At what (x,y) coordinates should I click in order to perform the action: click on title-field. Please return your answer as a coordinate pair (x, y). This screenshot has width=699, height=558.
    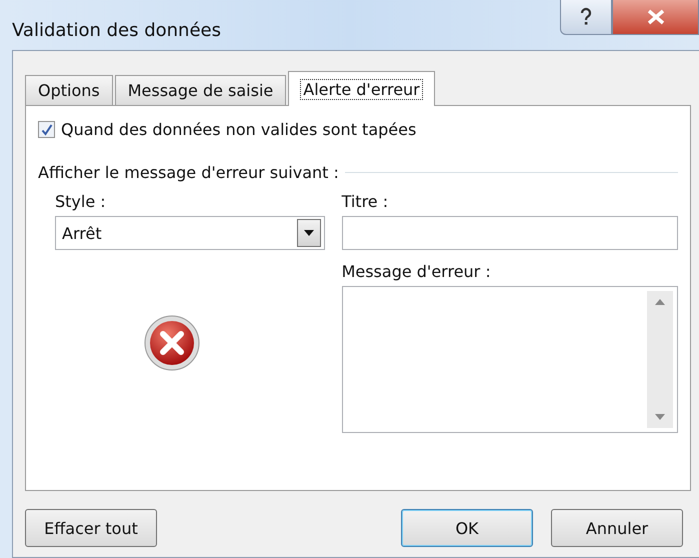
    Looking at the image, I should click on (510, 233).